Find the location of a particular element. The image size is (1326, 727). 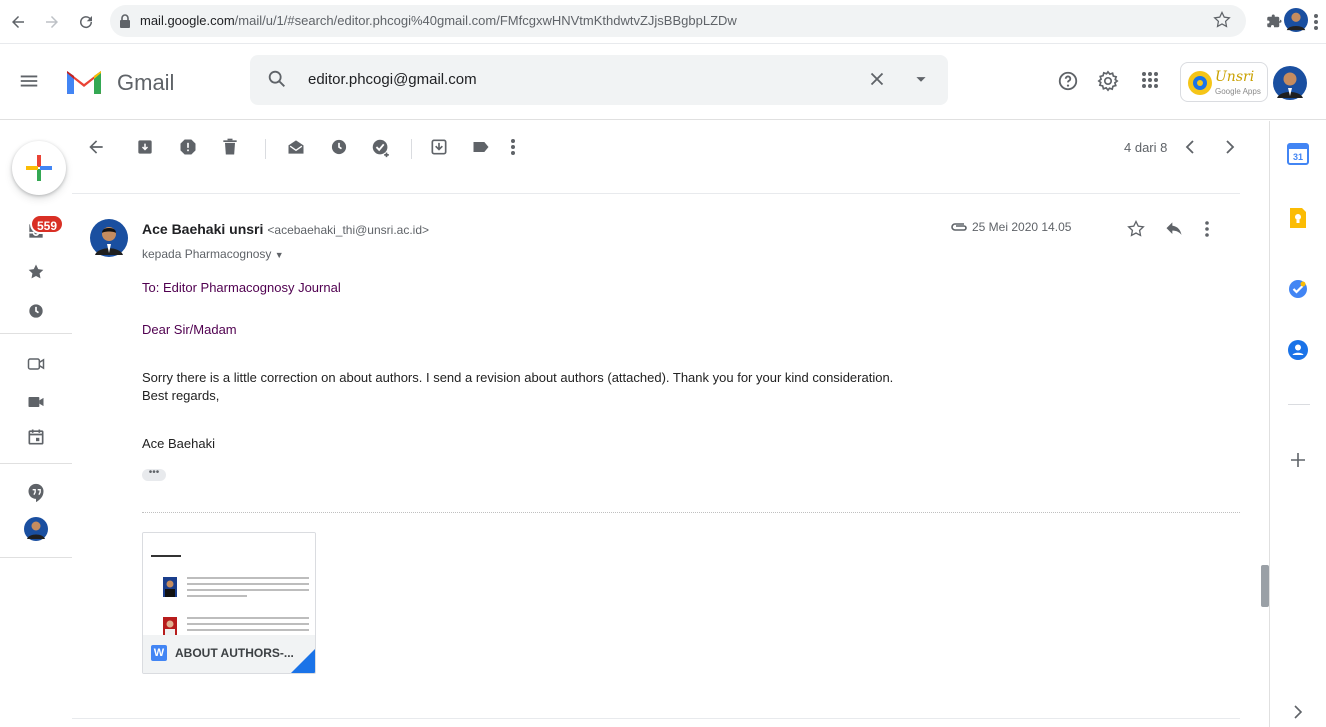

product-name: Gmail is located at coordinates (146, 82).